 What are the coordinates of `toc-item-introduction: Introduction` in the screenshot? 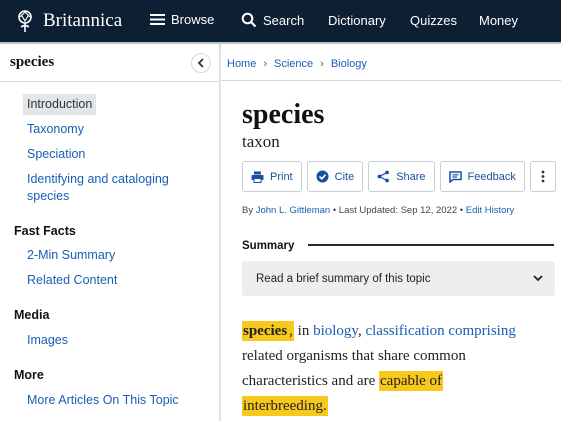 It's located at (60, 104).